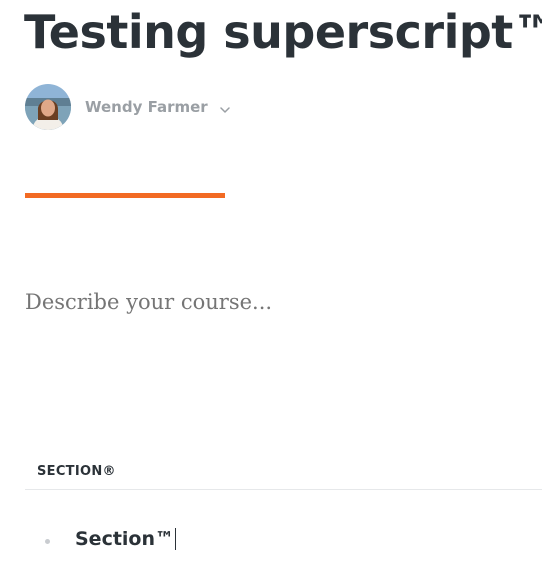 This screenshot has height=587, width=542. Describe the element at coordinates (224, 107) in the screenshot. I see `chevron-down-icon` at that location.